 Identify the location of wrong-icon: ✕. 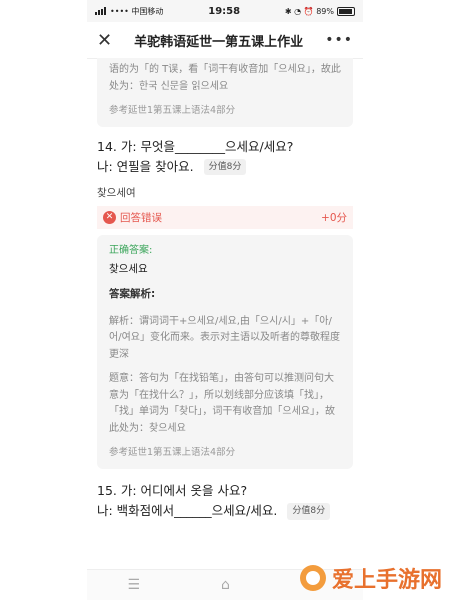
(109, 217).